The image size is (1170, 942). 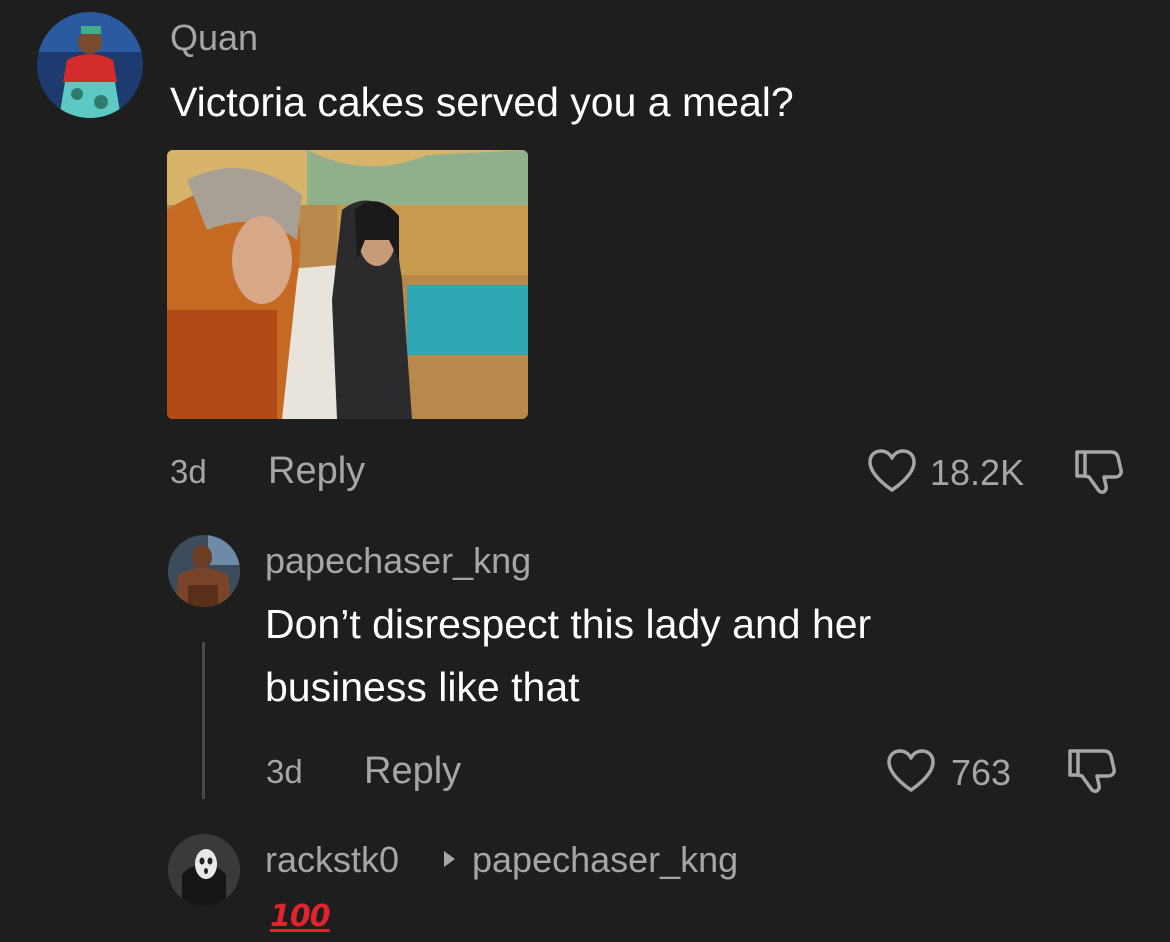 What do you see at coordinates (214, 38) in the screenshot?
I see `comment-username: Quan` at bounding box center [214, 38].